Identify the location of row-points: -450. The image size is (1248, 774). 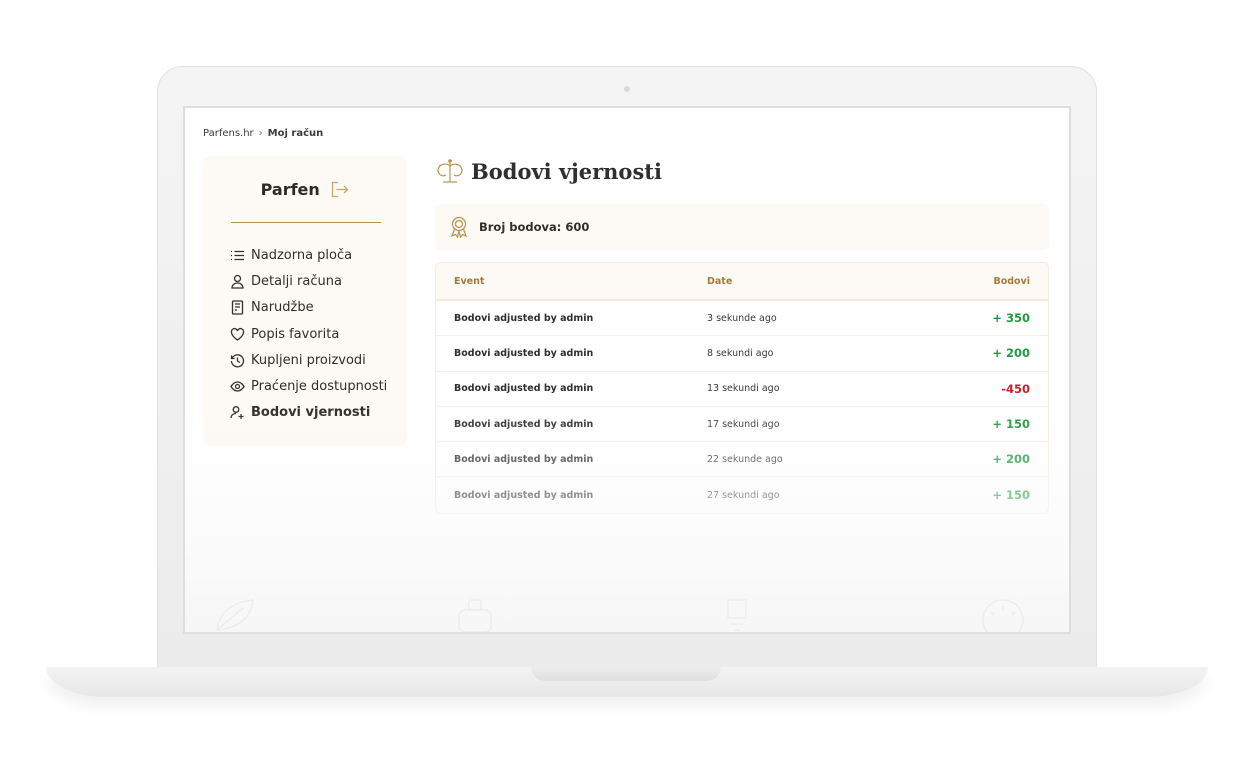
(1015, 388).